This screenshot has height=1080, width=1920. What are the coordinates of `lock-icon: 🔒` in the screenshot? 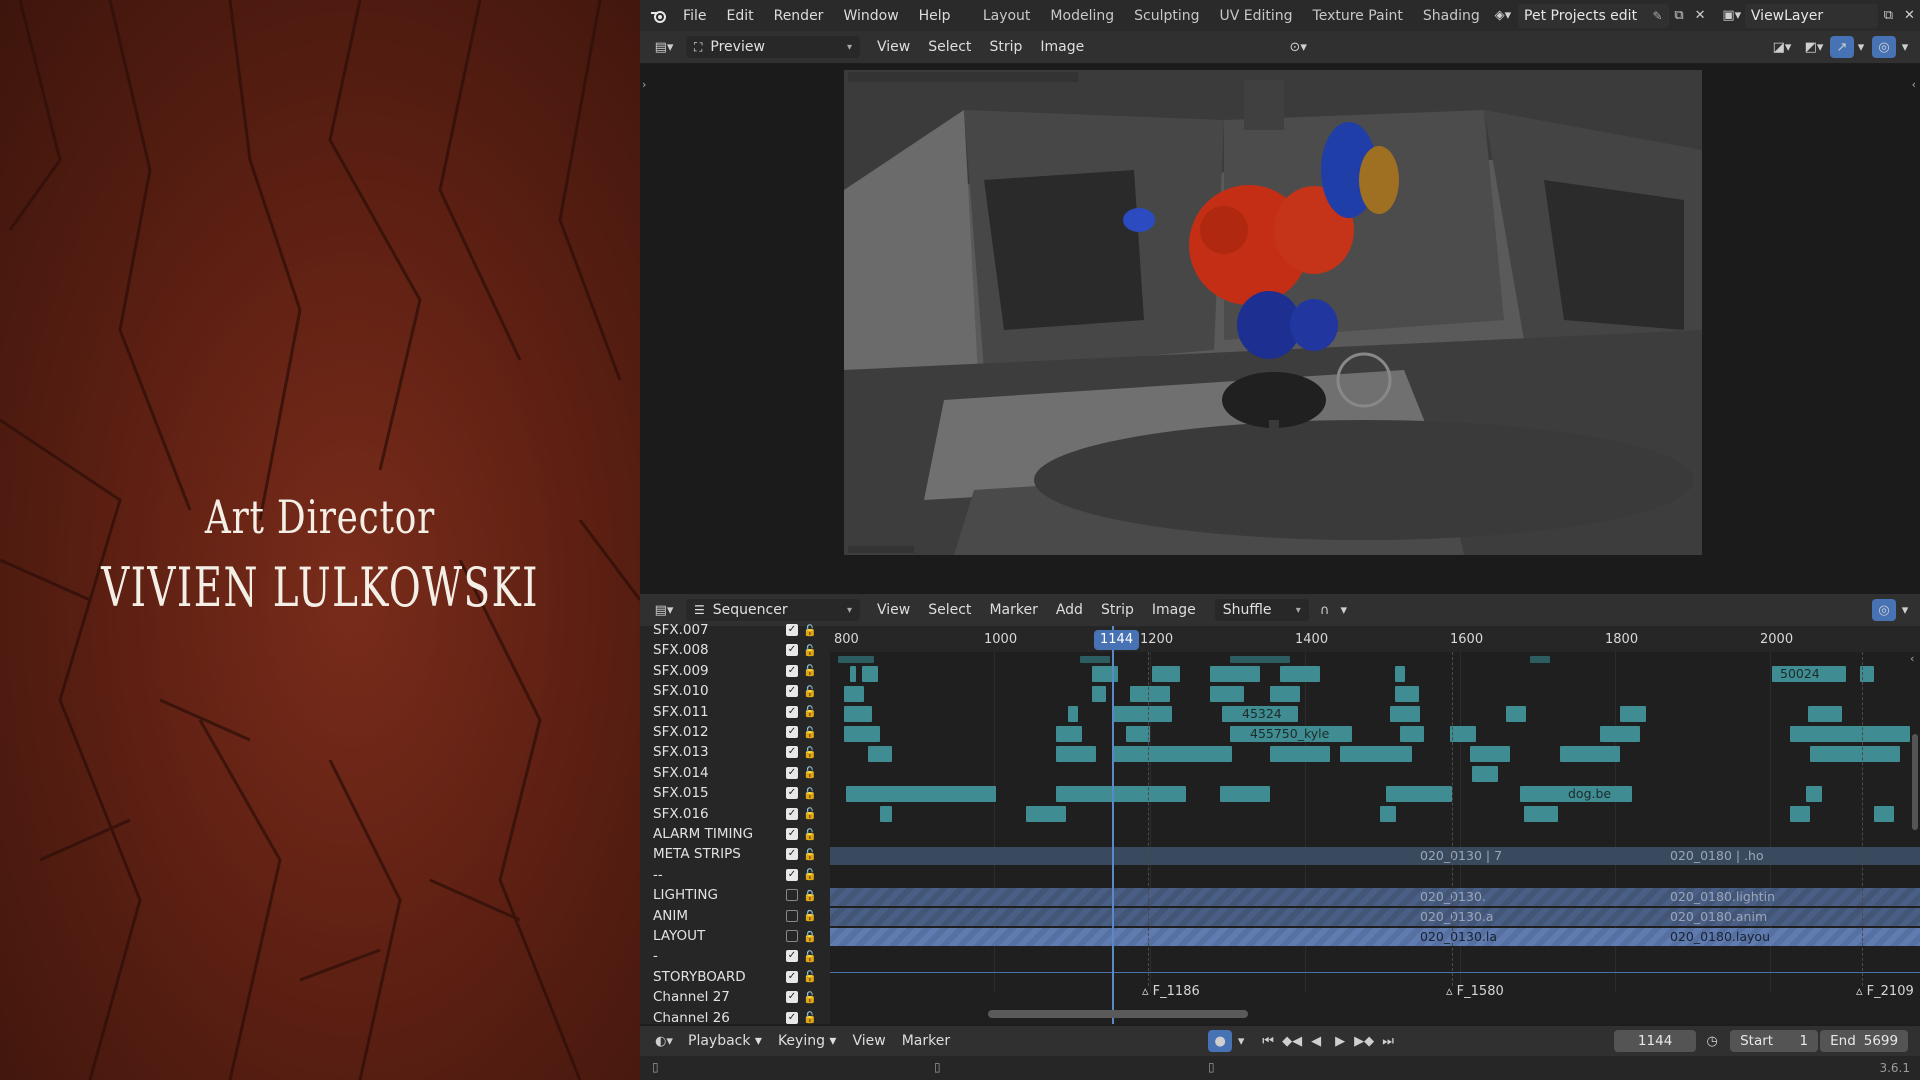 It's located at (810, 915).